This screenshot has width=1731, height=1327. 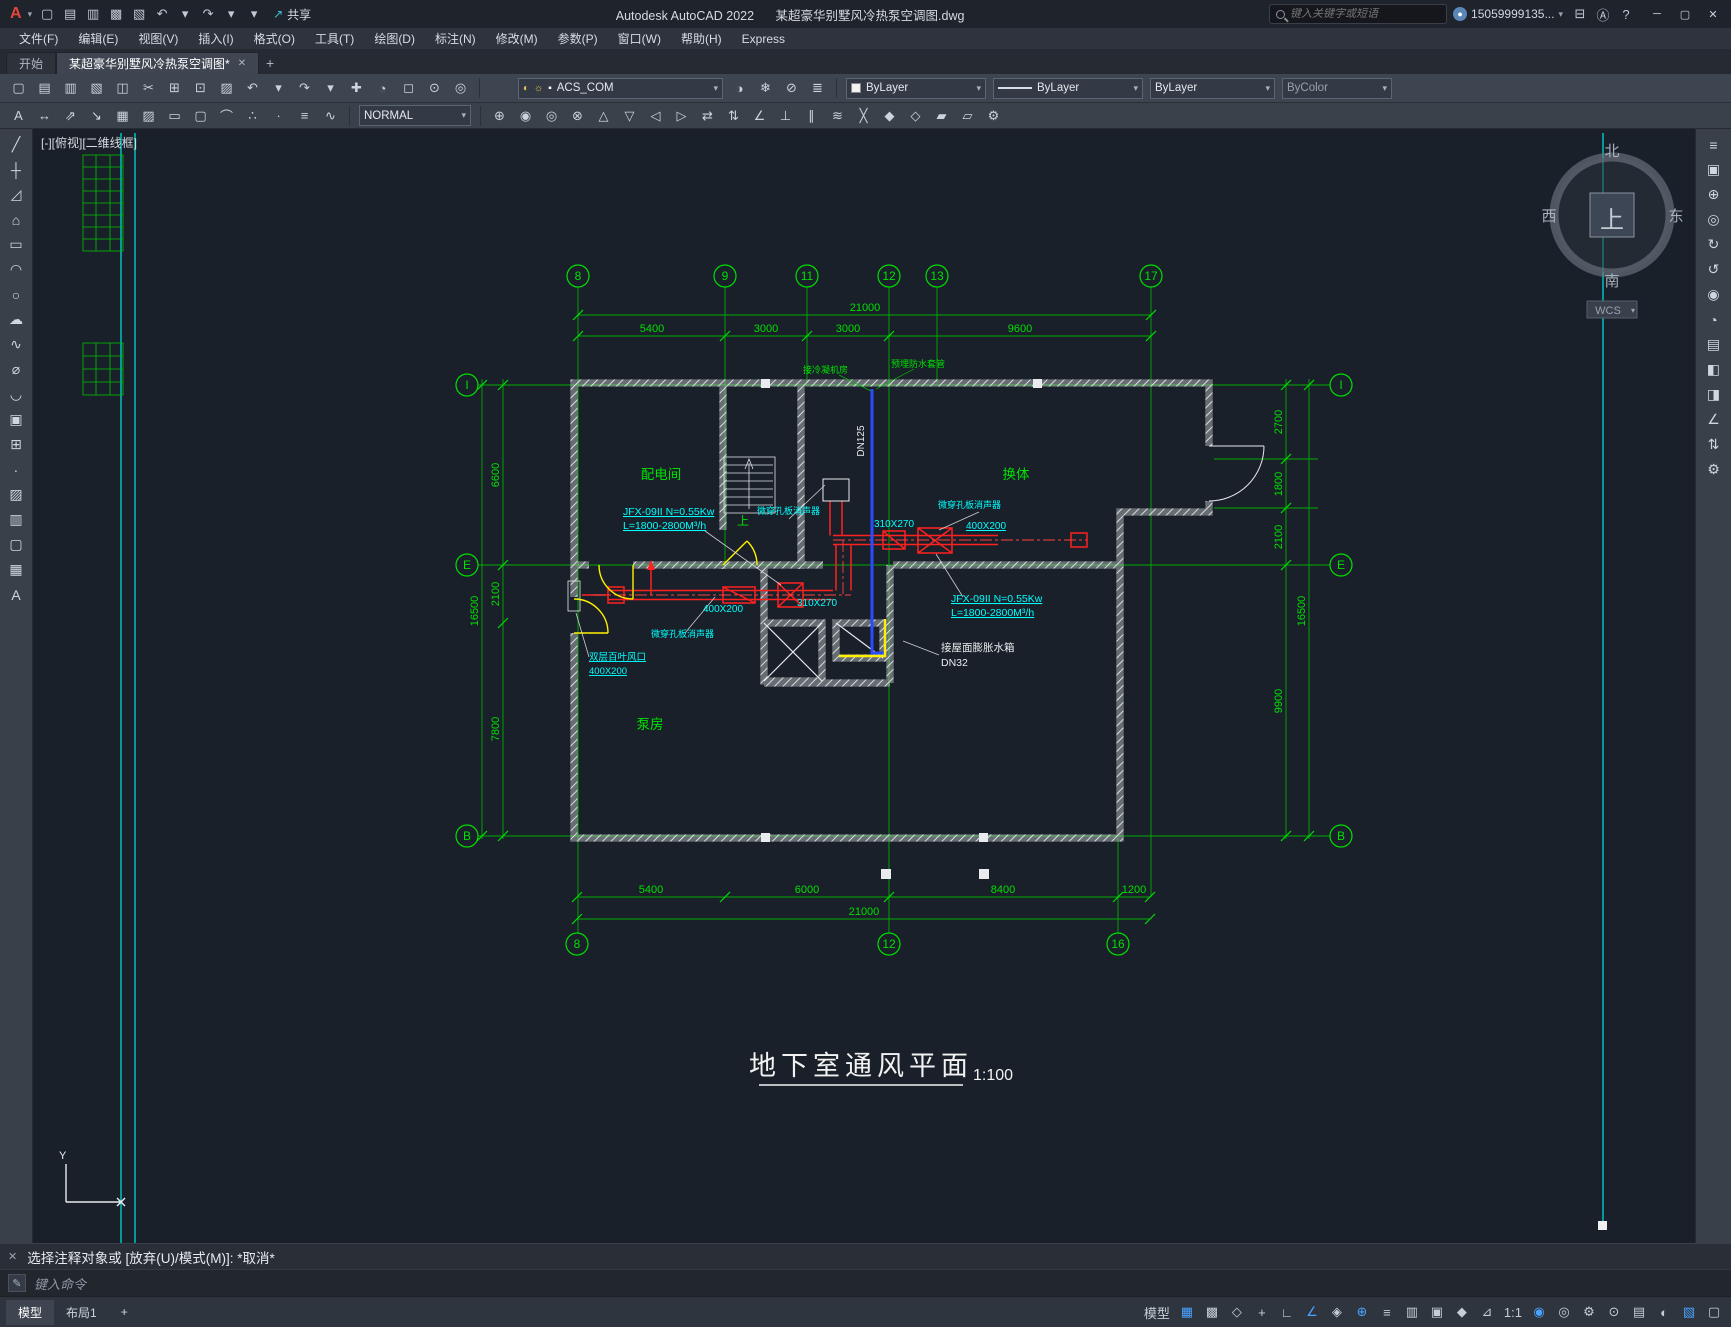 What do you see at coordinates (16, 369) in the screenshot?
I see `ellipse-tool: ⌀` at bounding box center [16, 369].